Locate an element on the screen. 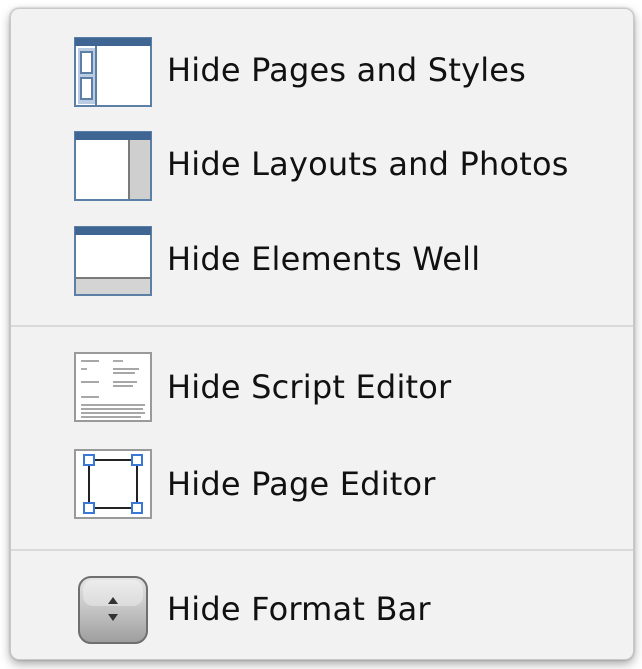 This screenshot has width=642, height=669. menu-item-label: Hide Elements Well is located at coordinates (324, 259).